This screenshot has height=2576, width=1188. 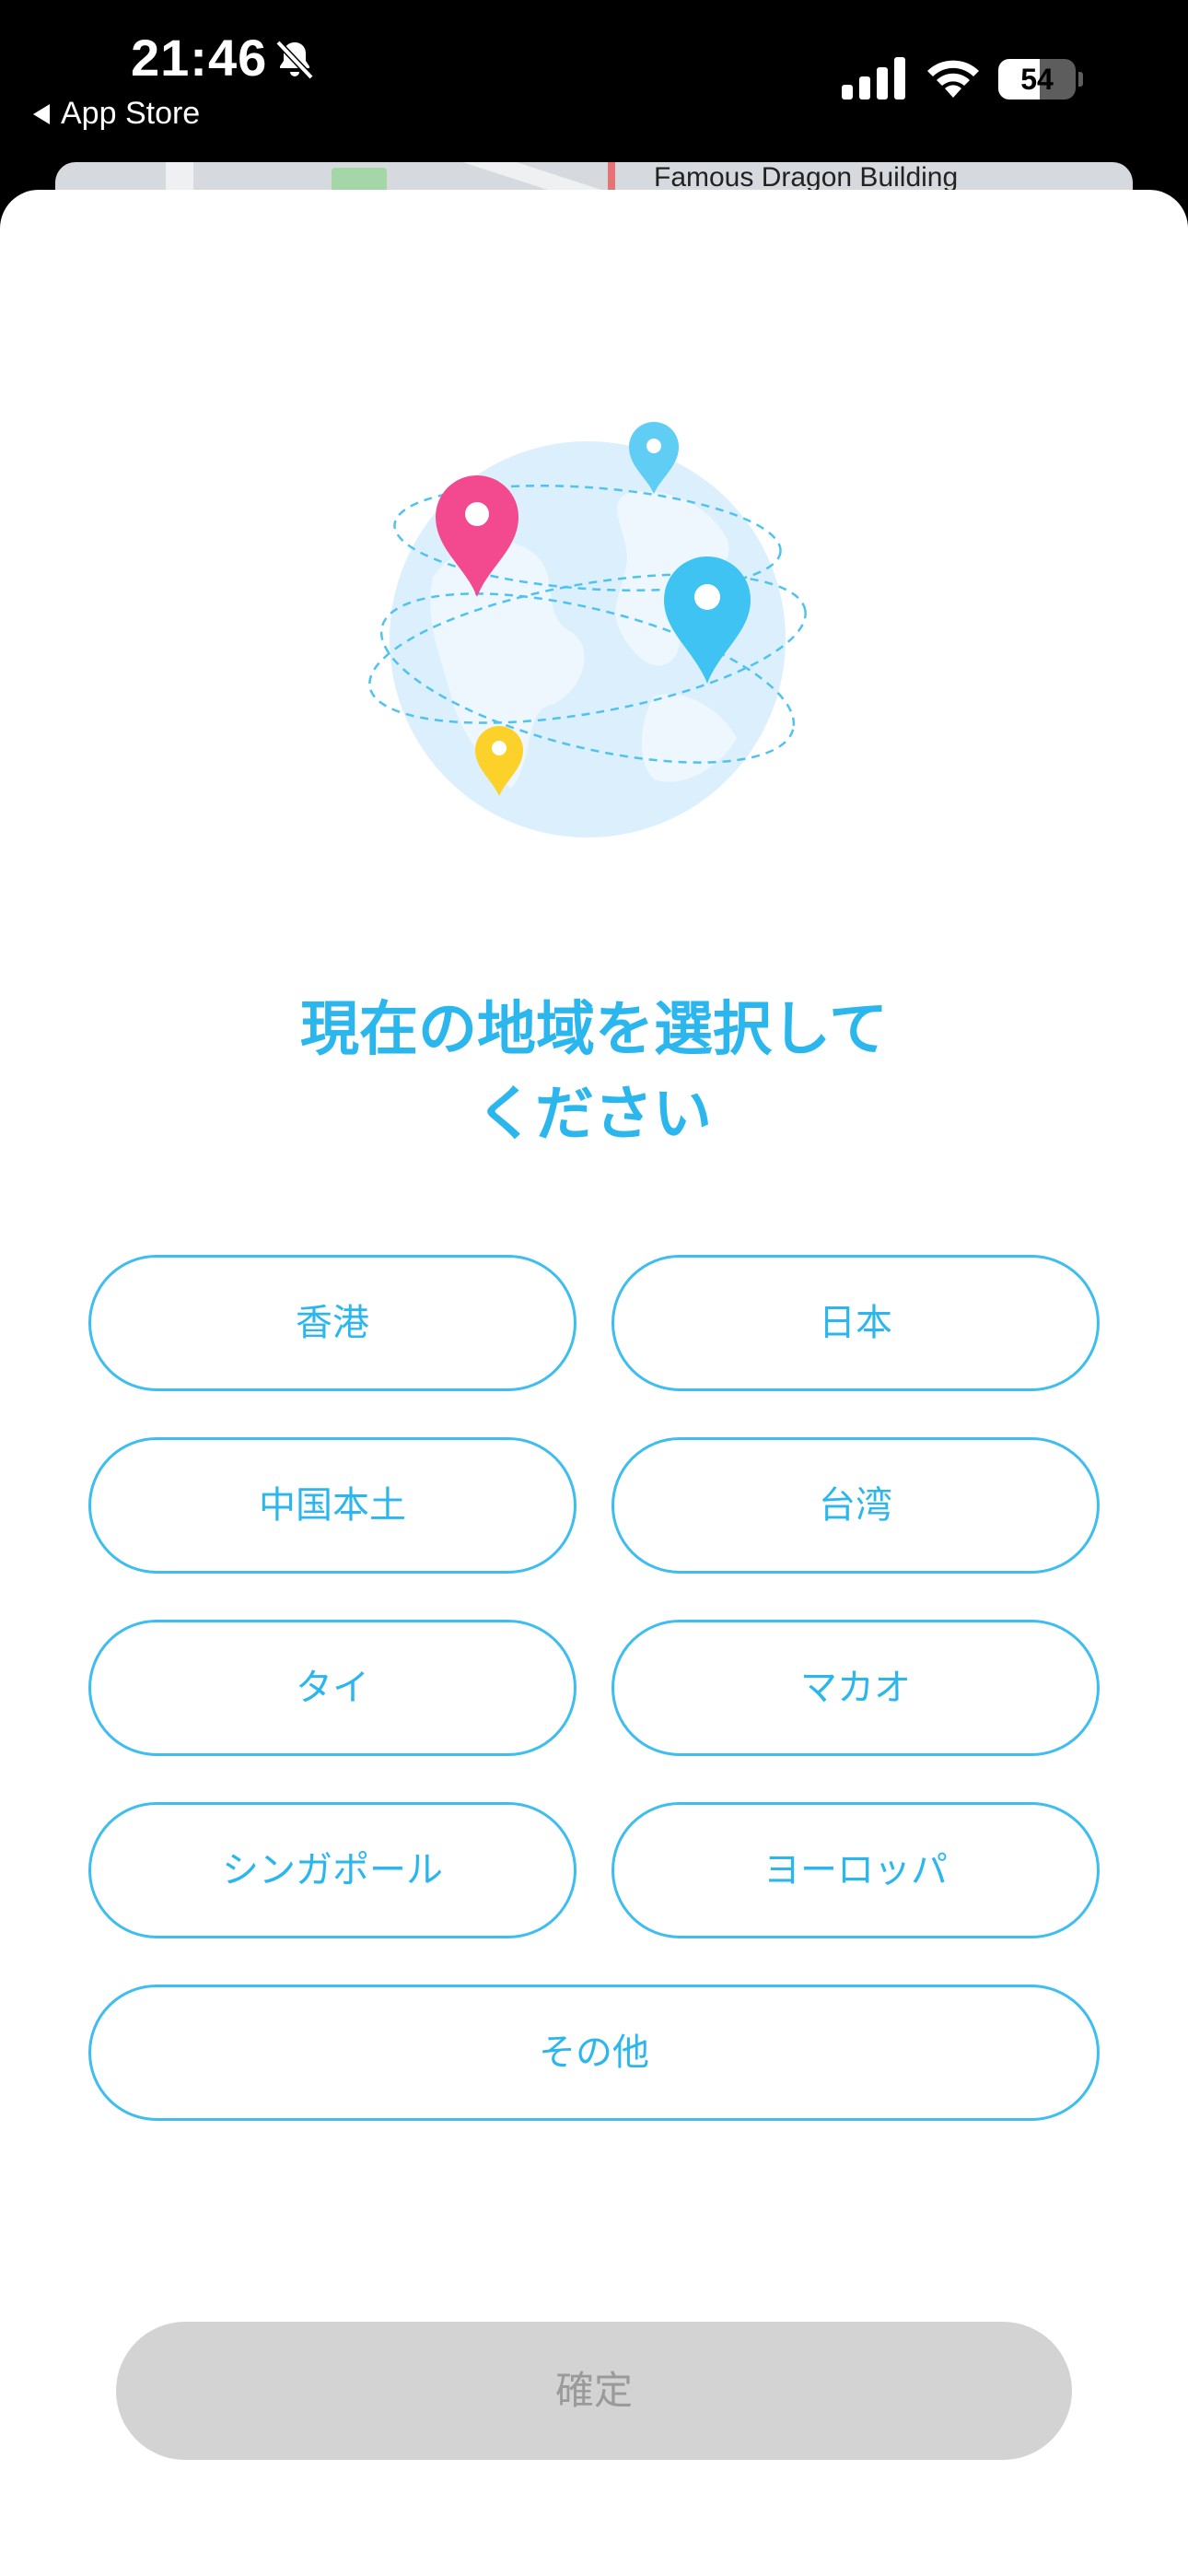 What do you see at coordinates (855, 1323) in the screenshot?
I see `region-button-japan: 日本` at bounding box center [855, 1323].